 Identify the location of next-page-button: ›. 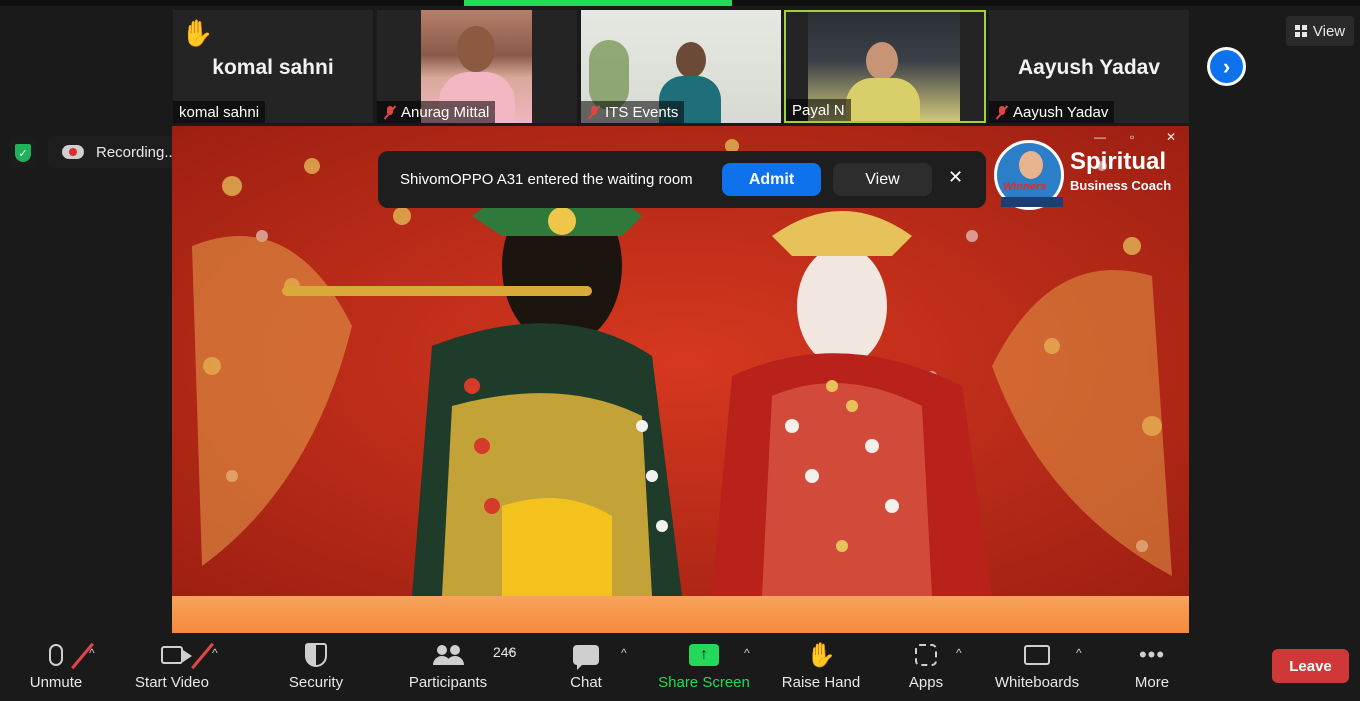
(1226, 66).